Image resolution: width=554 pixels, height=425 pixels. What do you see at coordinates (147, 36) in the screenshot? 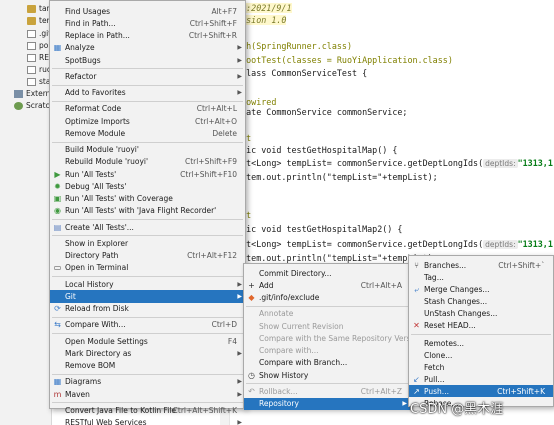
I see `menu-item-replace-in-path: Replace in Path... Ctrl+Shift+R` at bounding box center [147, 36].